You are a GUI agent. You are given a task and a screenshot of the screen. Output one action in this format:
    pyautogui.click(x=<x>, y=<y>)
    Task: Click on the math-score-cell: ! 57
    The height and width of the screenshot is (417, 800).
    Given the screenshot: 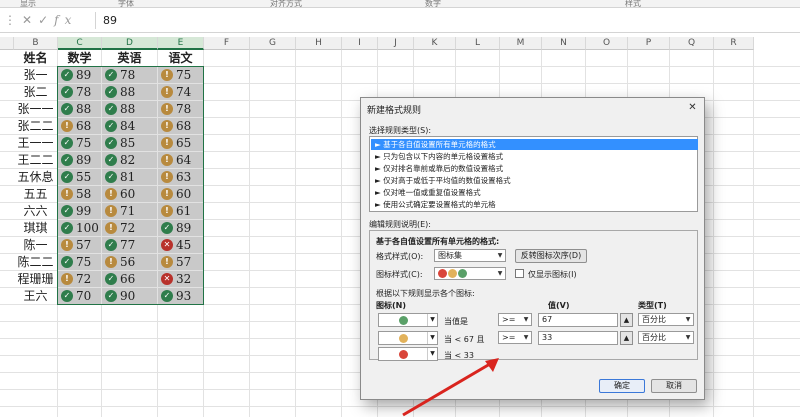 What is the action you would take?
    pyautogui.click(x=80, y=245)
    